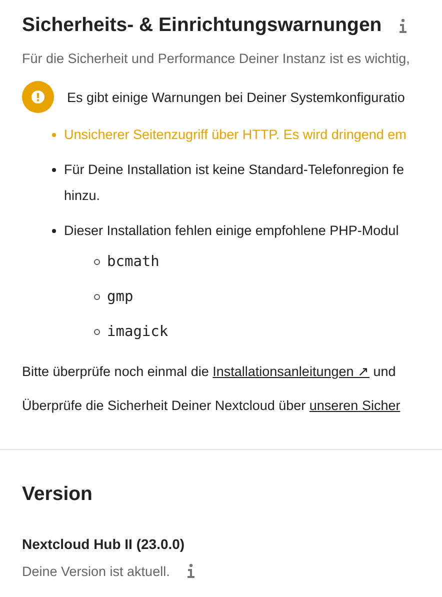 The height and width of the screenshot is (597, 442). I want to click on module-name: gmp, so click(120, 297).